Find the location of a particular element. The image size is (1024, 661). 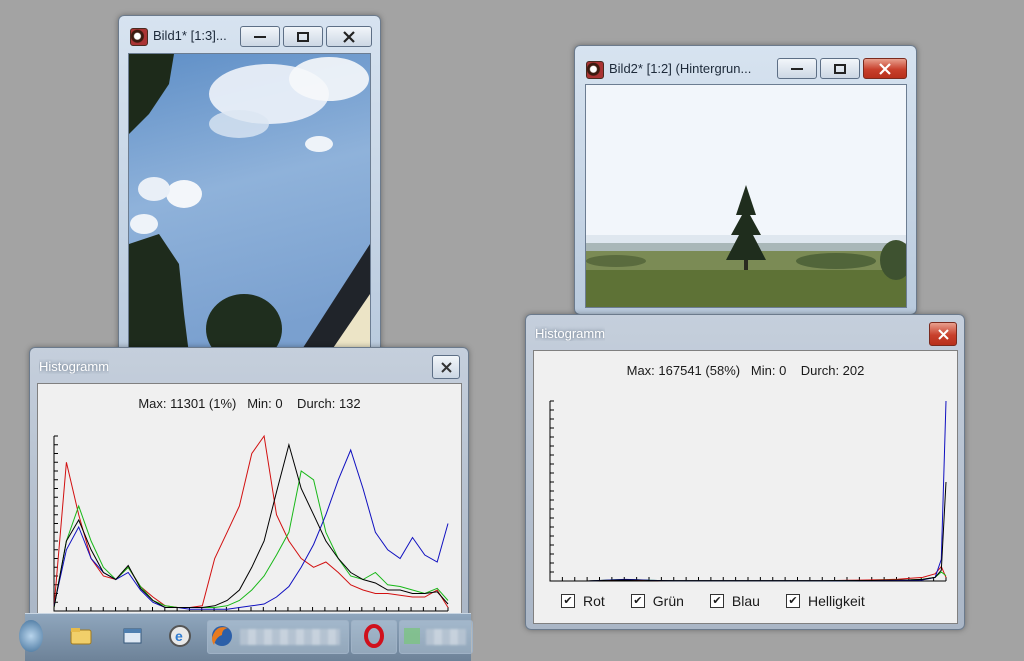

series-line-blau is located at coordinates (748, 491).